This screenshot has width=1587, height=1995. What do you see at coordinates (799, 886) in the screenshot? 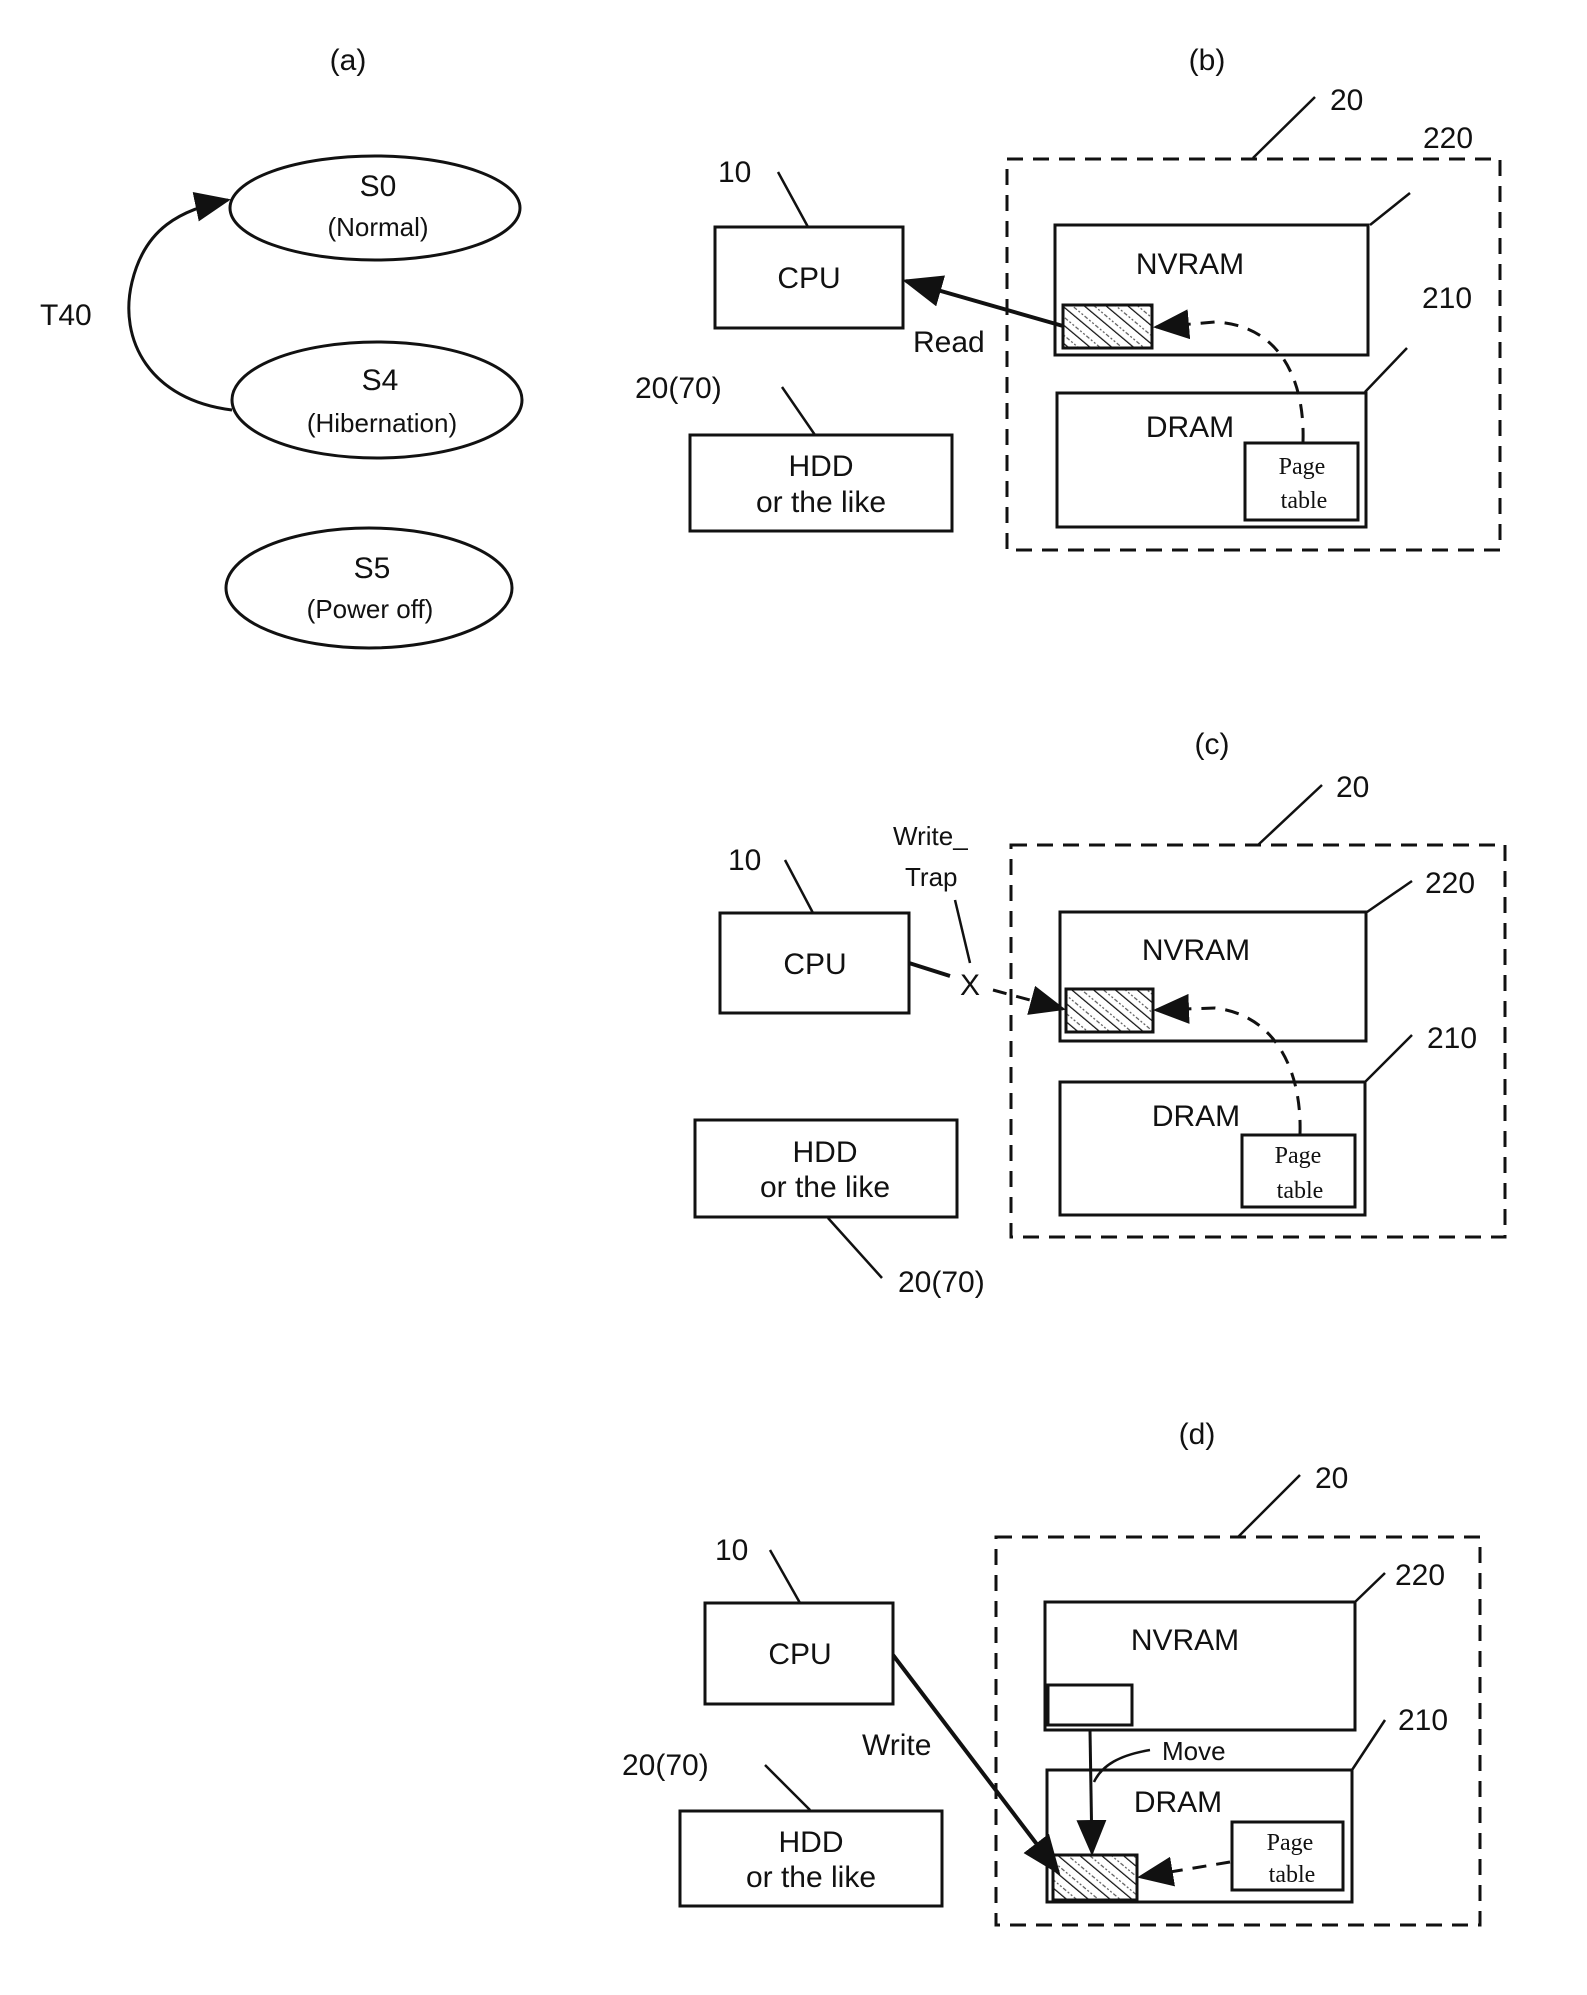
I see `panel-c-cpu-leader` at bounding box center [799, 886].